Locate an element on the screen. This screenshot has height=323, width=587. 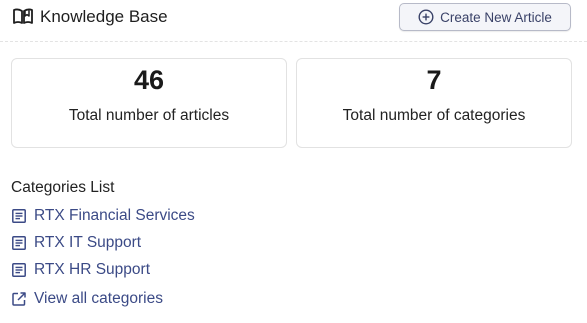
view-all-categories-link: View all categories is located at coordinates (87, 299).